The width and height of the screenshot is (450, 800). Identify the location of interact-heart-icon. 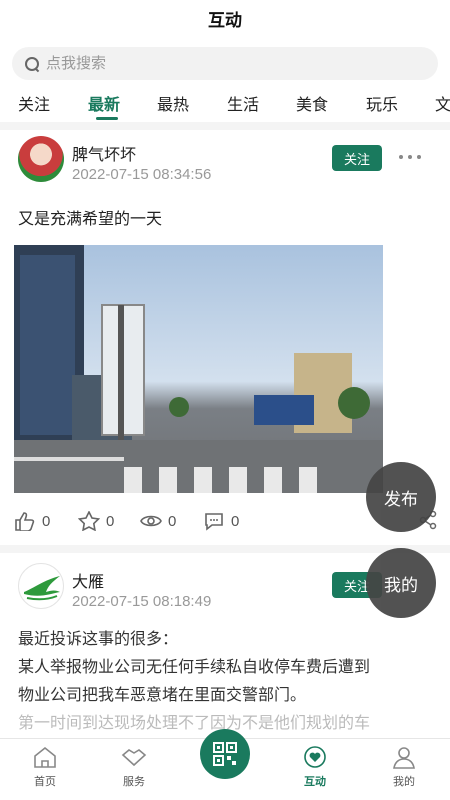
(315, 757).